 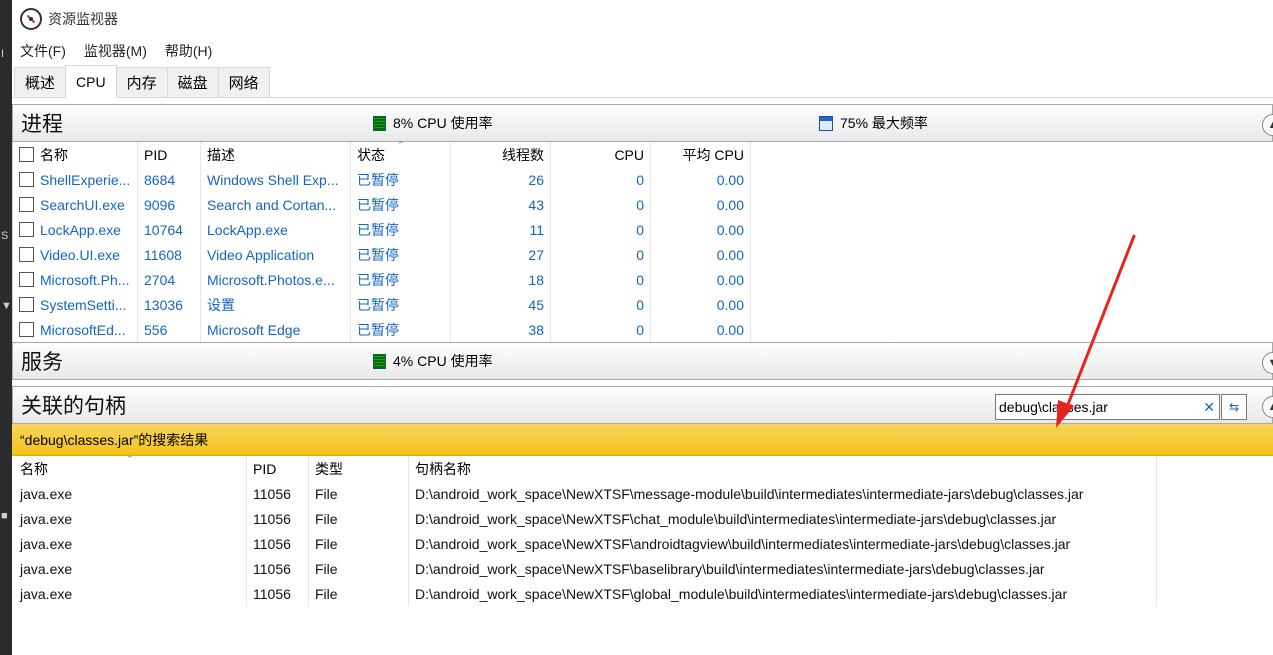 I want to click on search-go-icon: ⇆, so click(x=1234, y=407).